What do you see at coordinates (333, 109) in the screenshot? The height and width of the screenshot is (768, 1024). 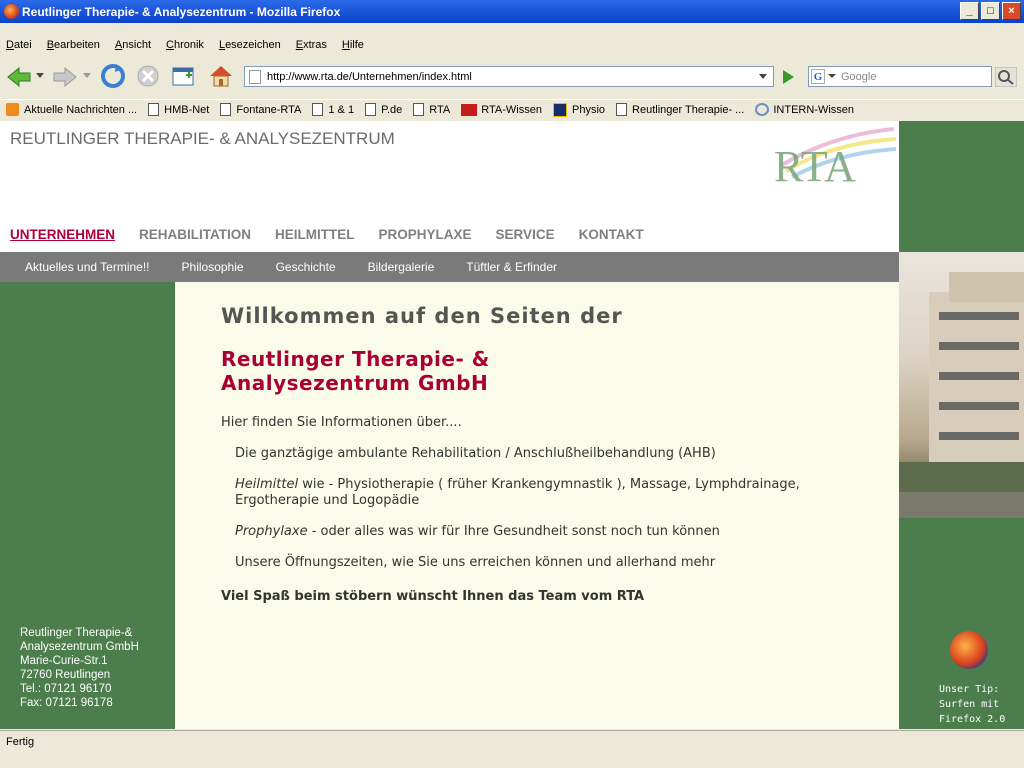 I see `bookmark-1und1: 1 & 1` at bounding box center [333, 109].